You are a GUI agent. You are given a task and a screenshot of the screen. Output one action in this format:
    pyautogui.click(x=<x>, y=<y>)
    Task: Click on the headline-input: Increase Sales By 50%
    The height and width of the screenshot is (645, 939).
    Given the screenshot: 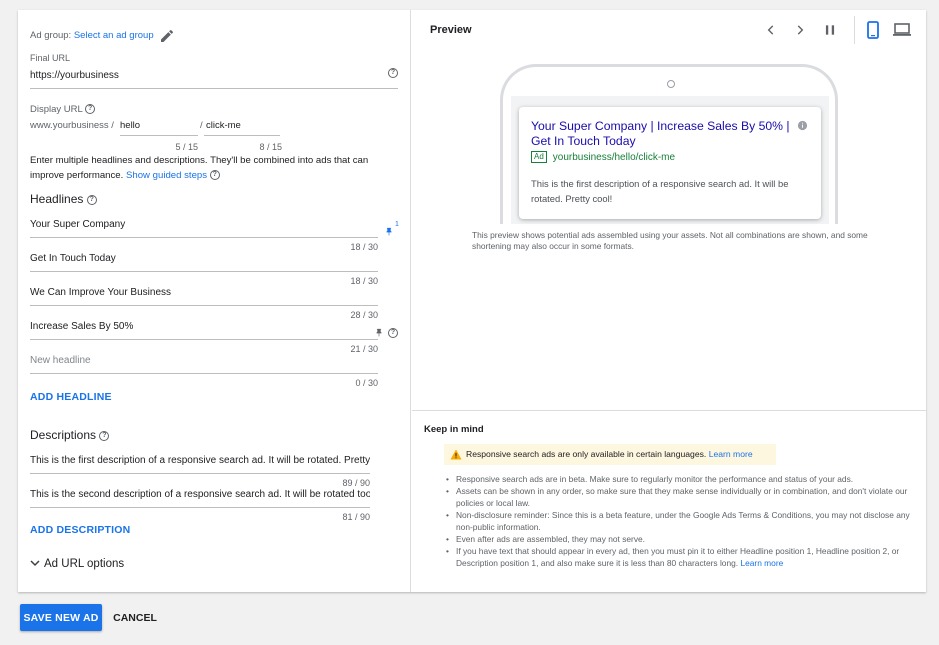 What is the action you would take?
    pyautogui.click(x=81, y=326)
    